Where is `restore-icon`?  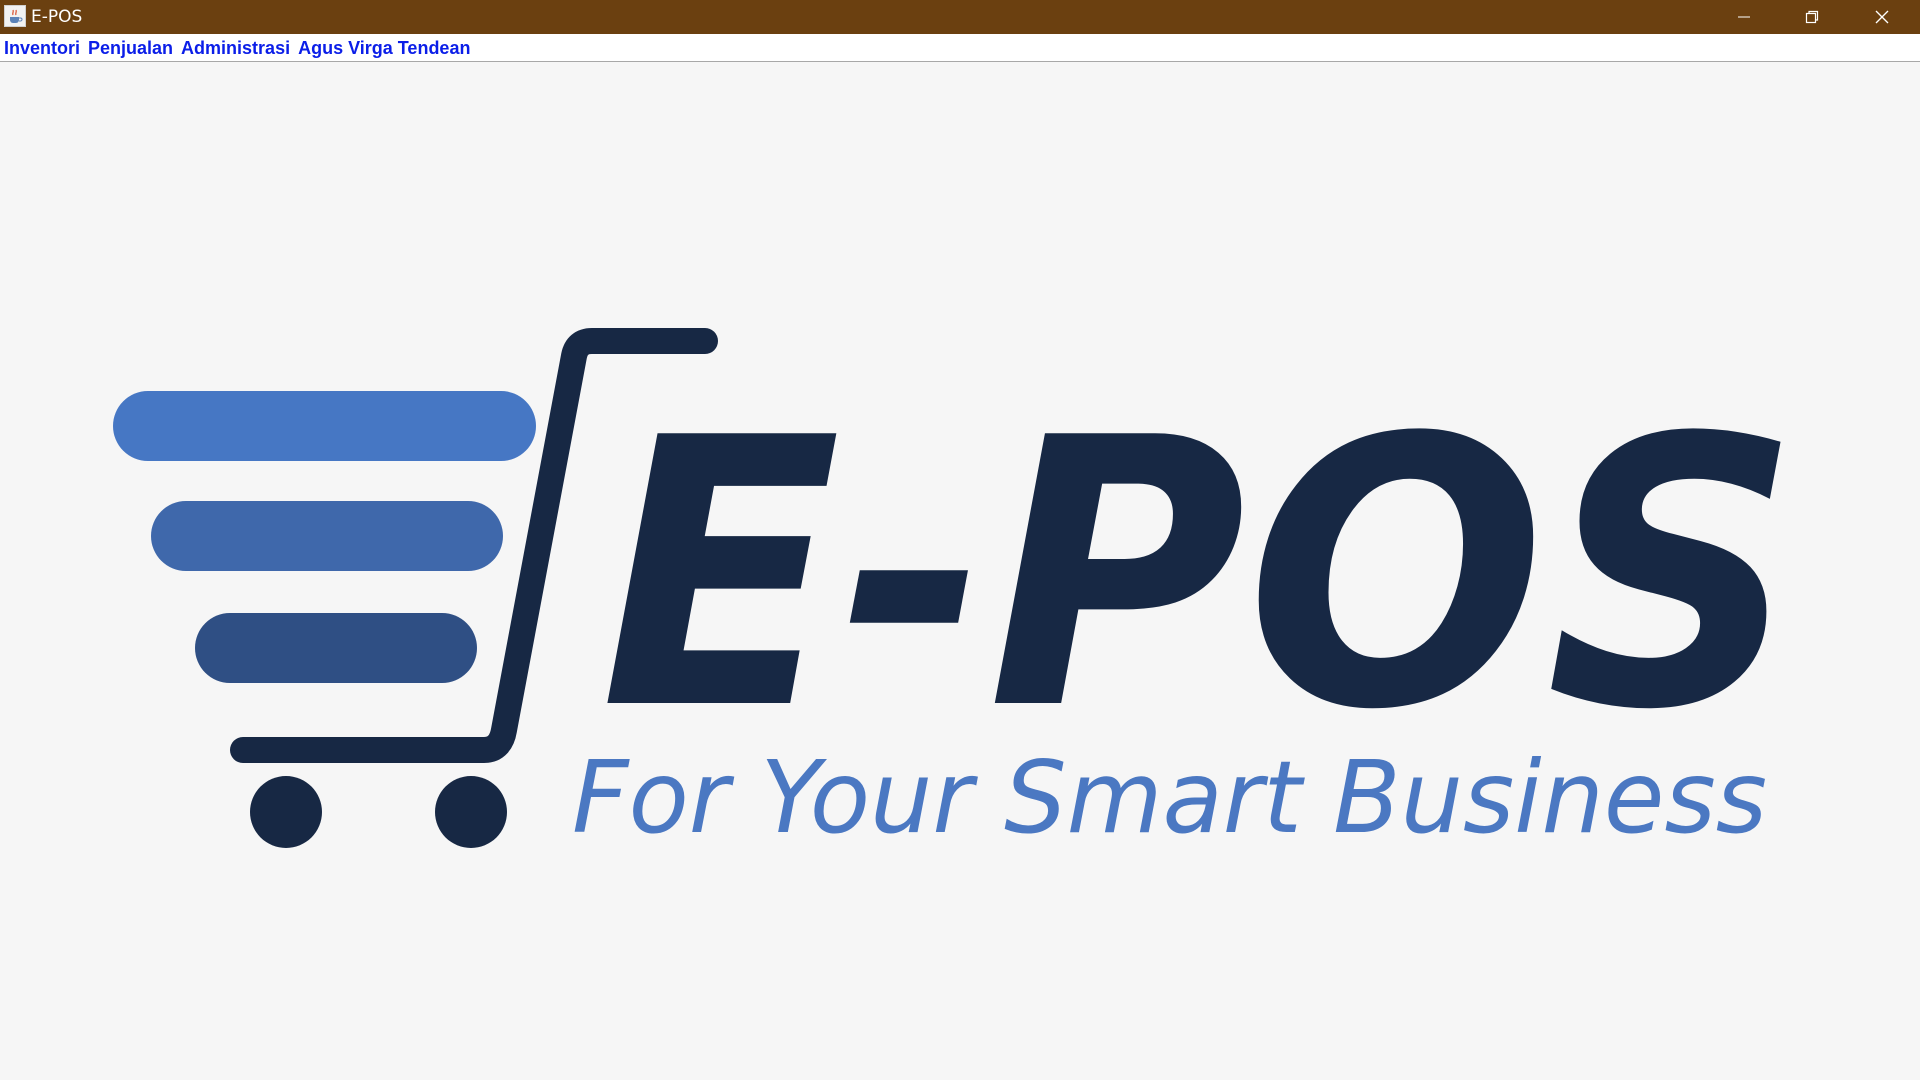
restore-icon is located at coordinates (1812, 17).